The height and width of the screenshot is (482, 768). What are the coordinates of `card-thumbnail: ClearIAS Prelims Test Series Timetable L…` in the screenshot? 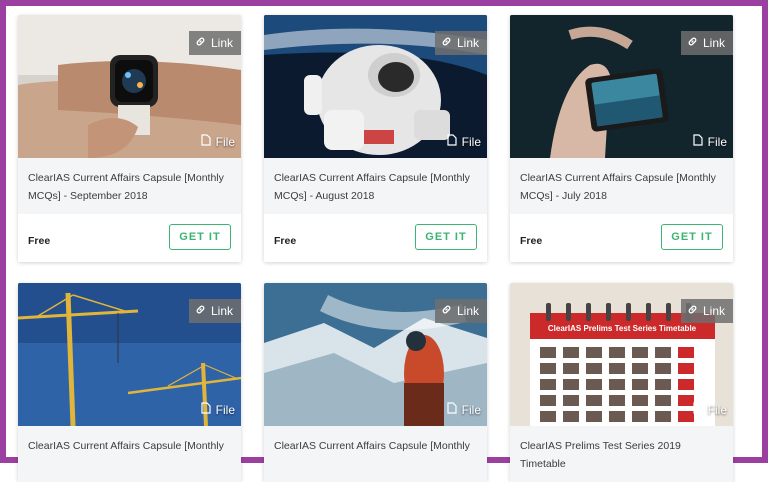 It's located at (621, 354).